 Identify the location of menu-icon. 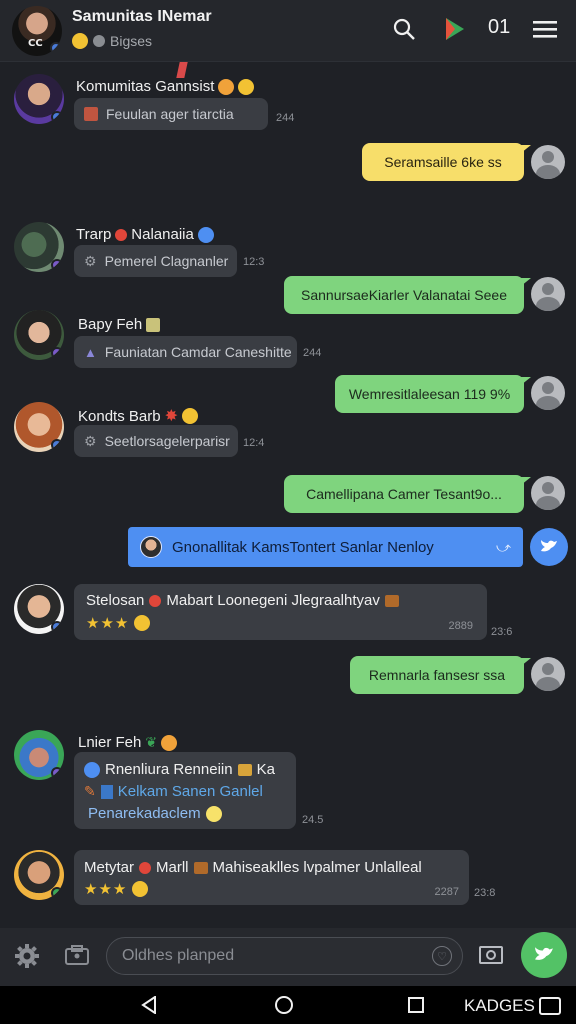
(545, 29).